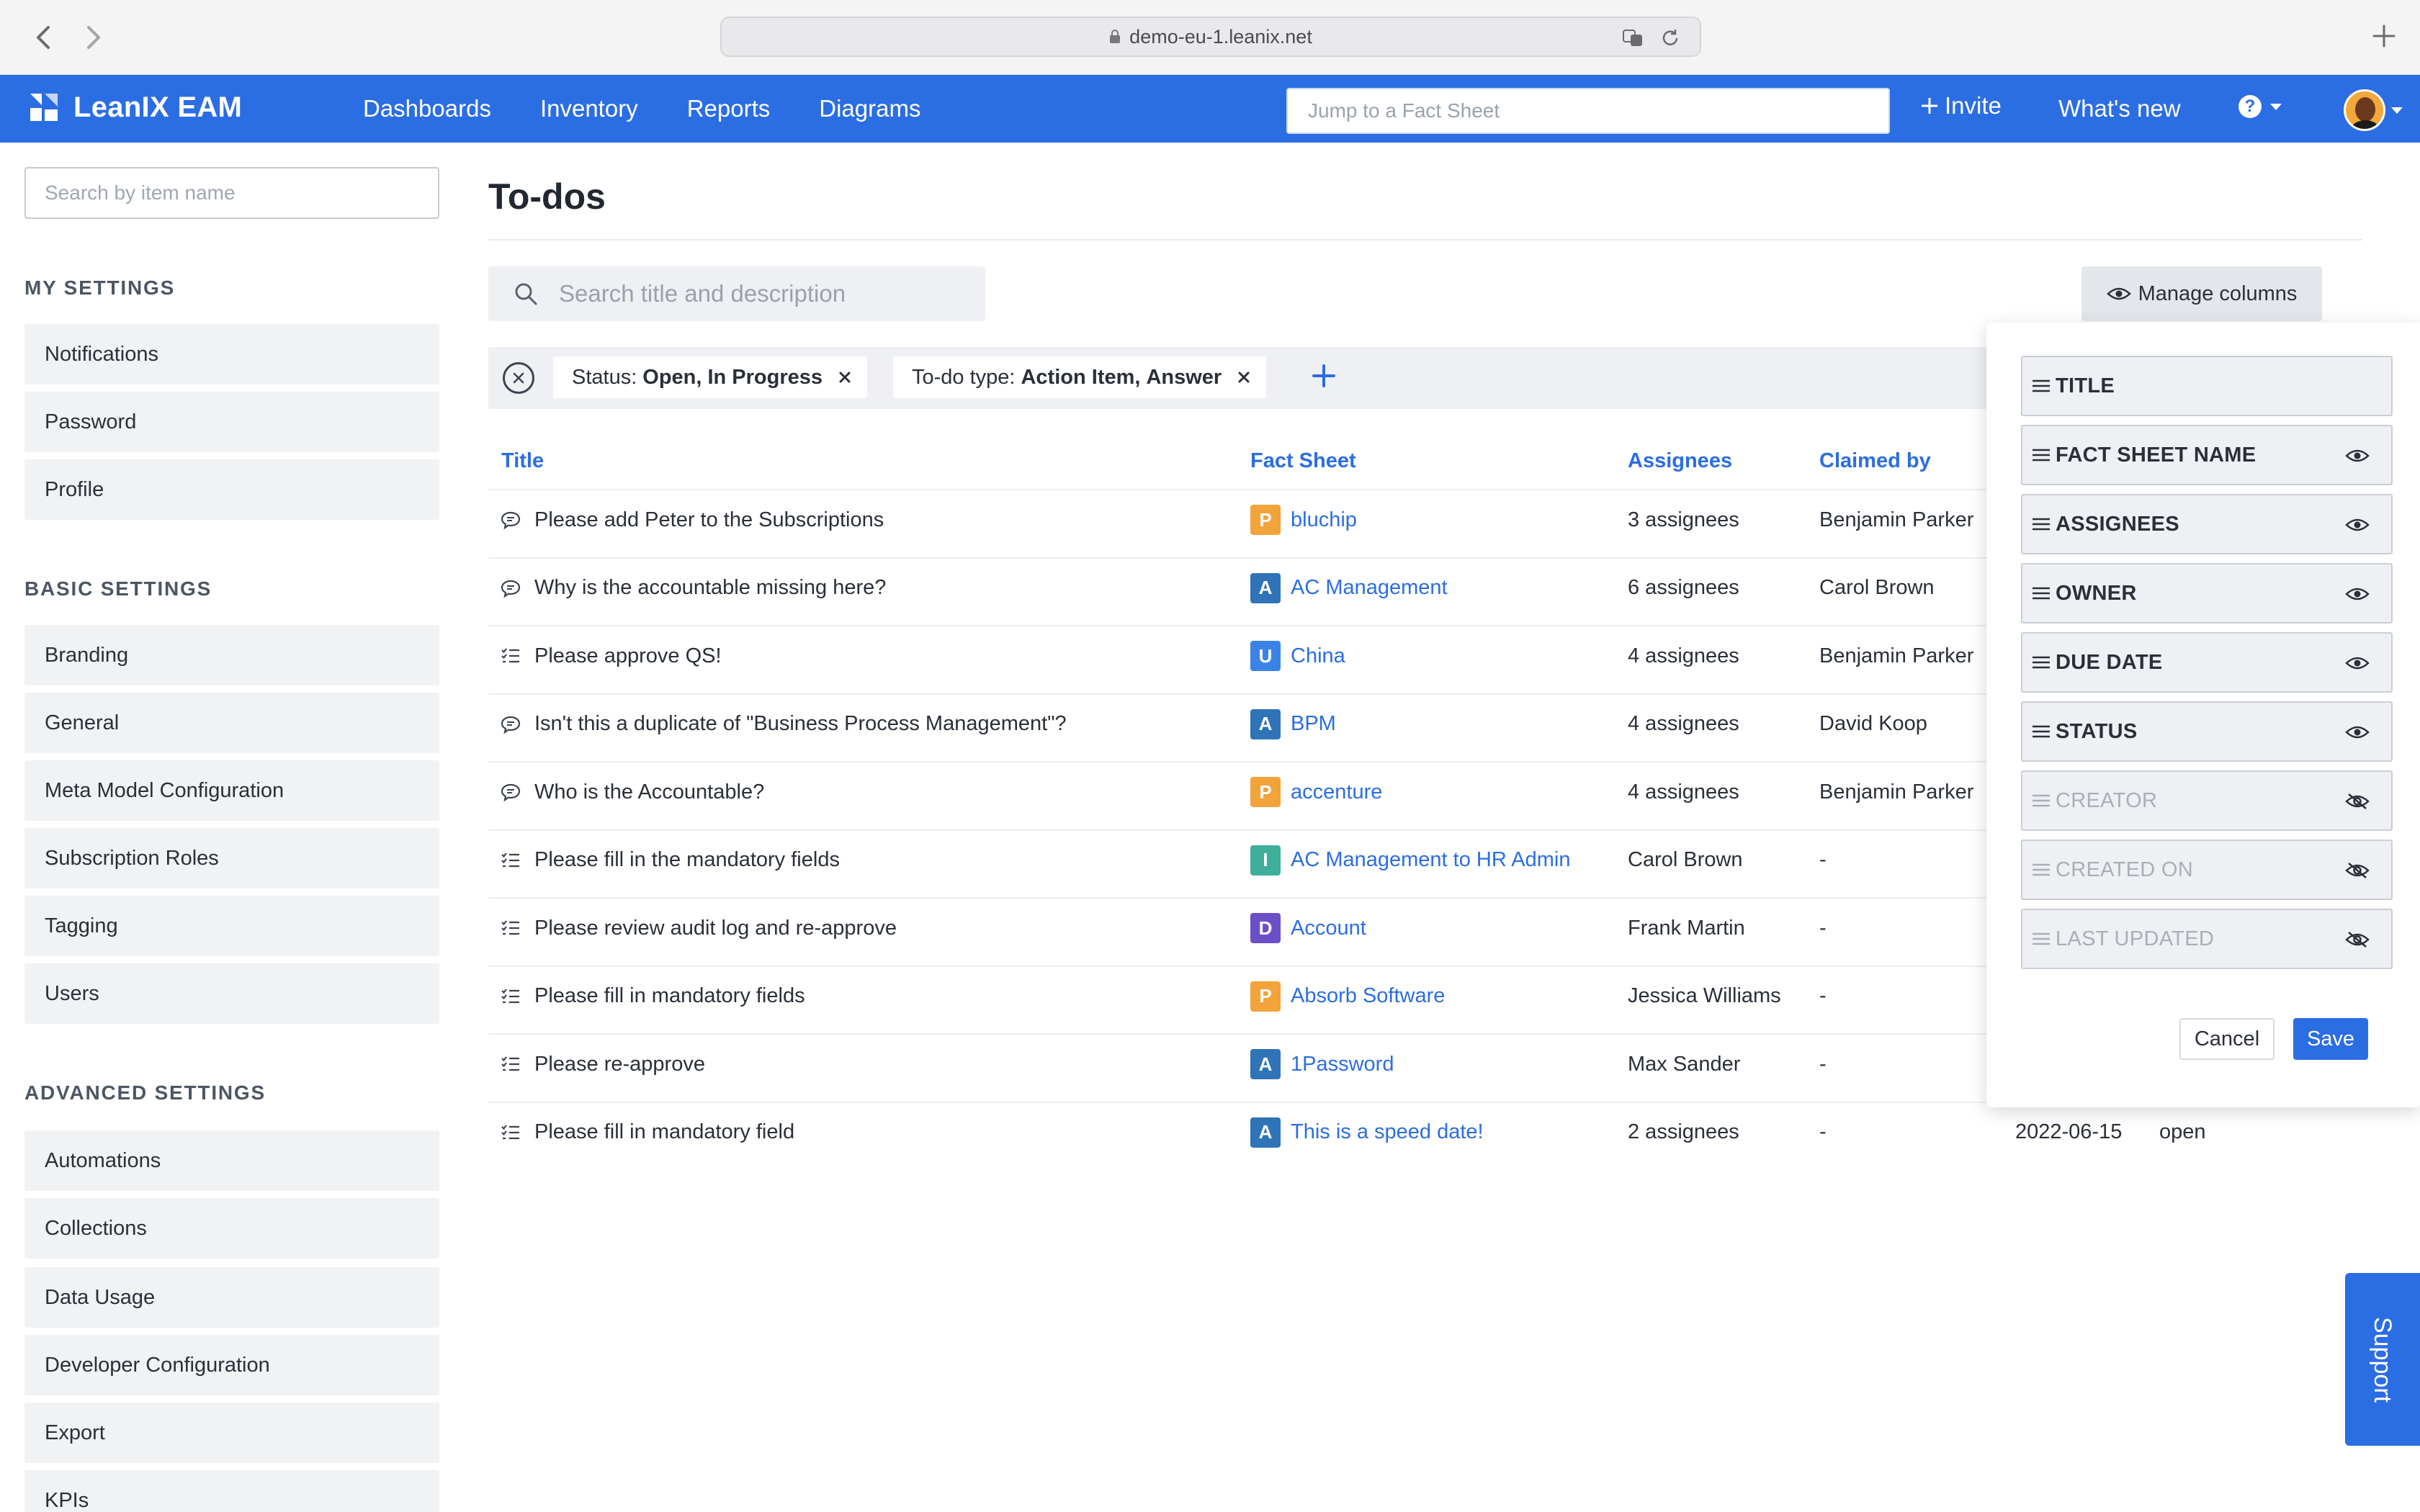  I want to click on fact-sheet-link: BPM, so click(1313, 724).